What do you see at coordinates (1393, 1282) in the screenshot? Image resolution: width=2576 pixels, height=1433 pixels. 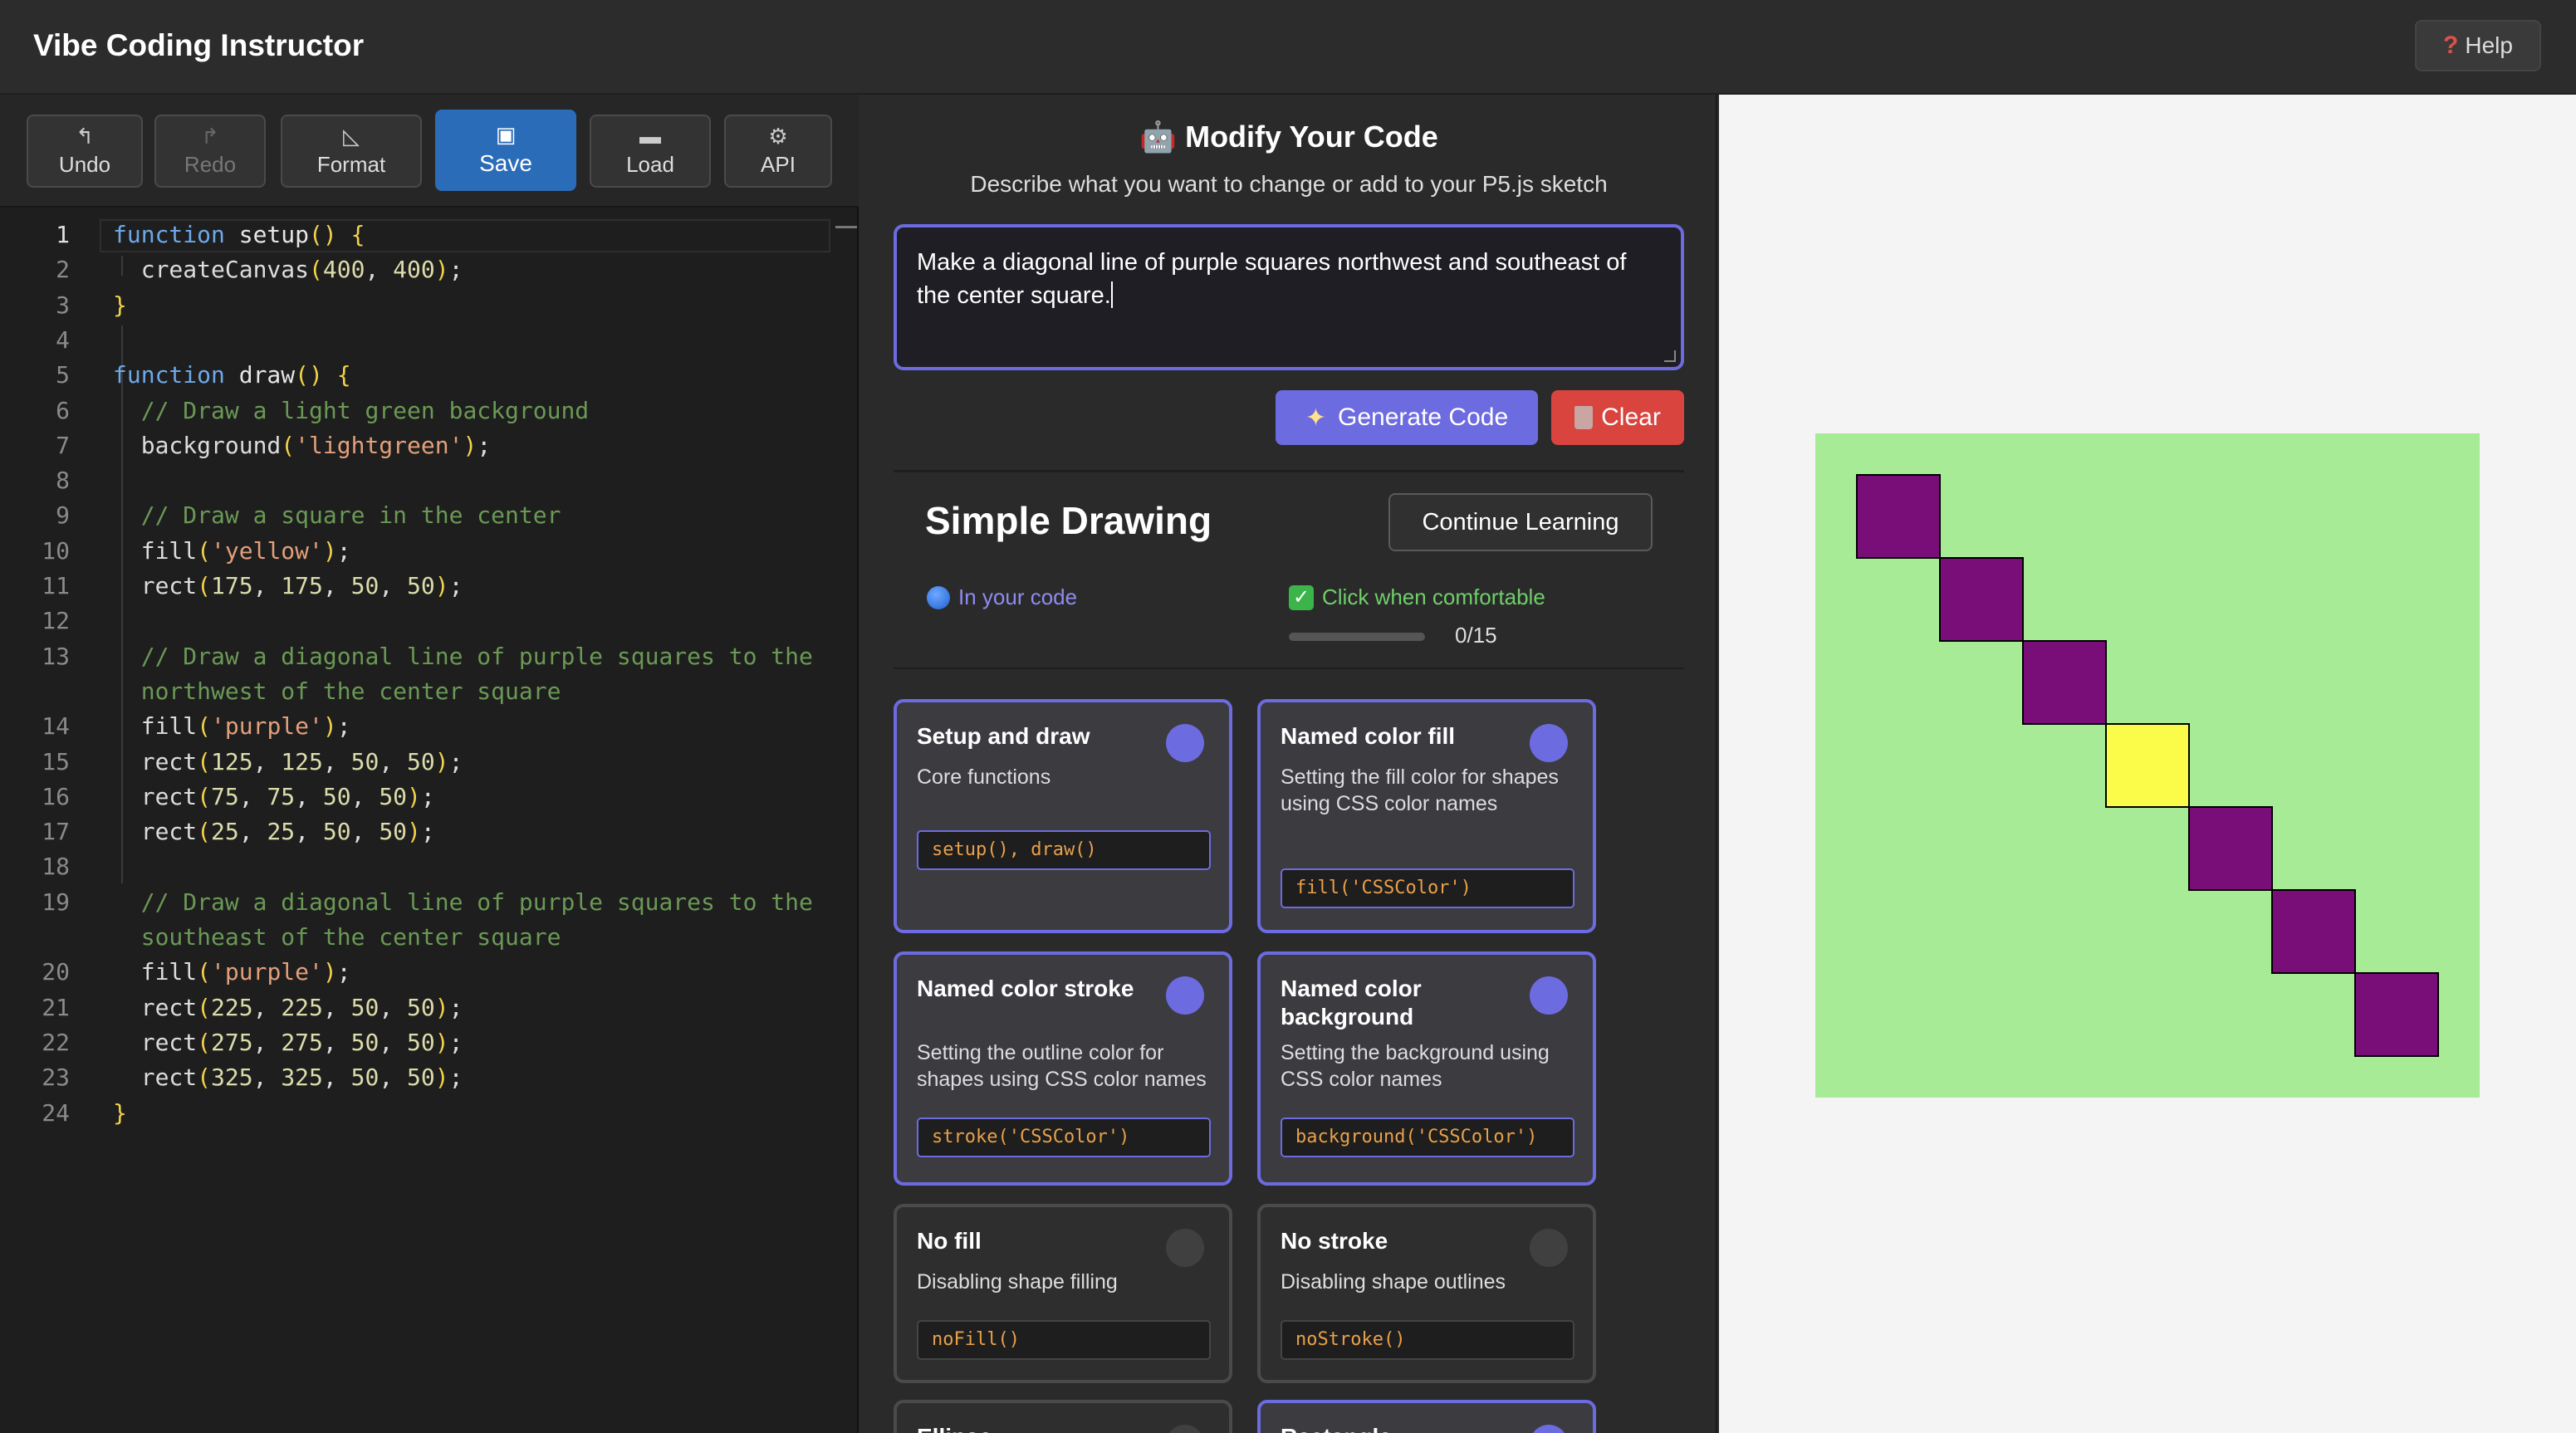 I see `concept-card-description: Disabling shape outlines` at bounding box center [1393, 1282].